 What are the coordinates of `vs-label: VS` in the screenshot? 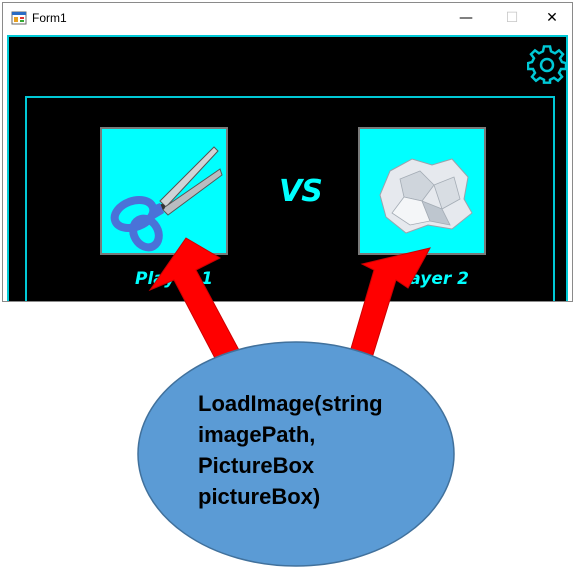 It's located at (301, 191).